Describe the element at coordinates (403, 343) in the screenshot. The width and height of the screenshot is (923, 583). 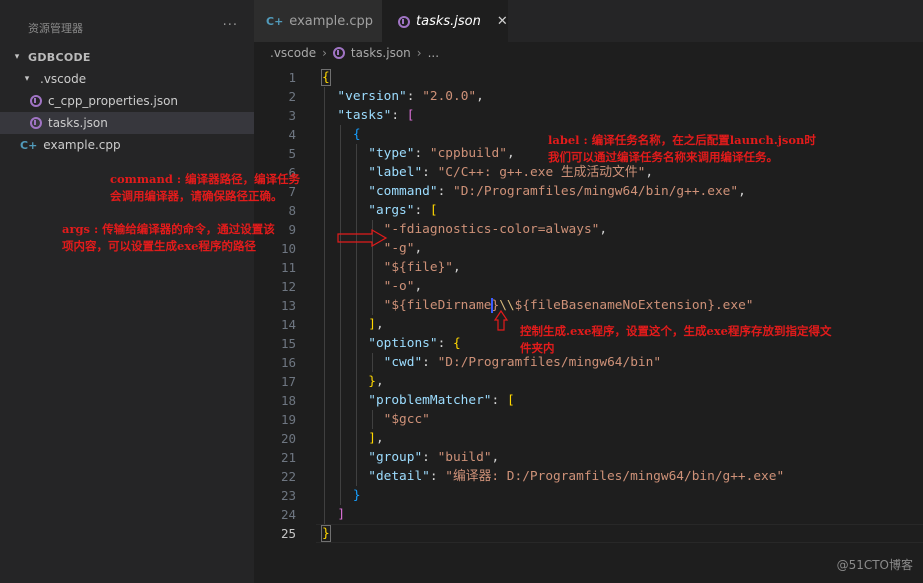
I see `json-key: "options"` at that location.